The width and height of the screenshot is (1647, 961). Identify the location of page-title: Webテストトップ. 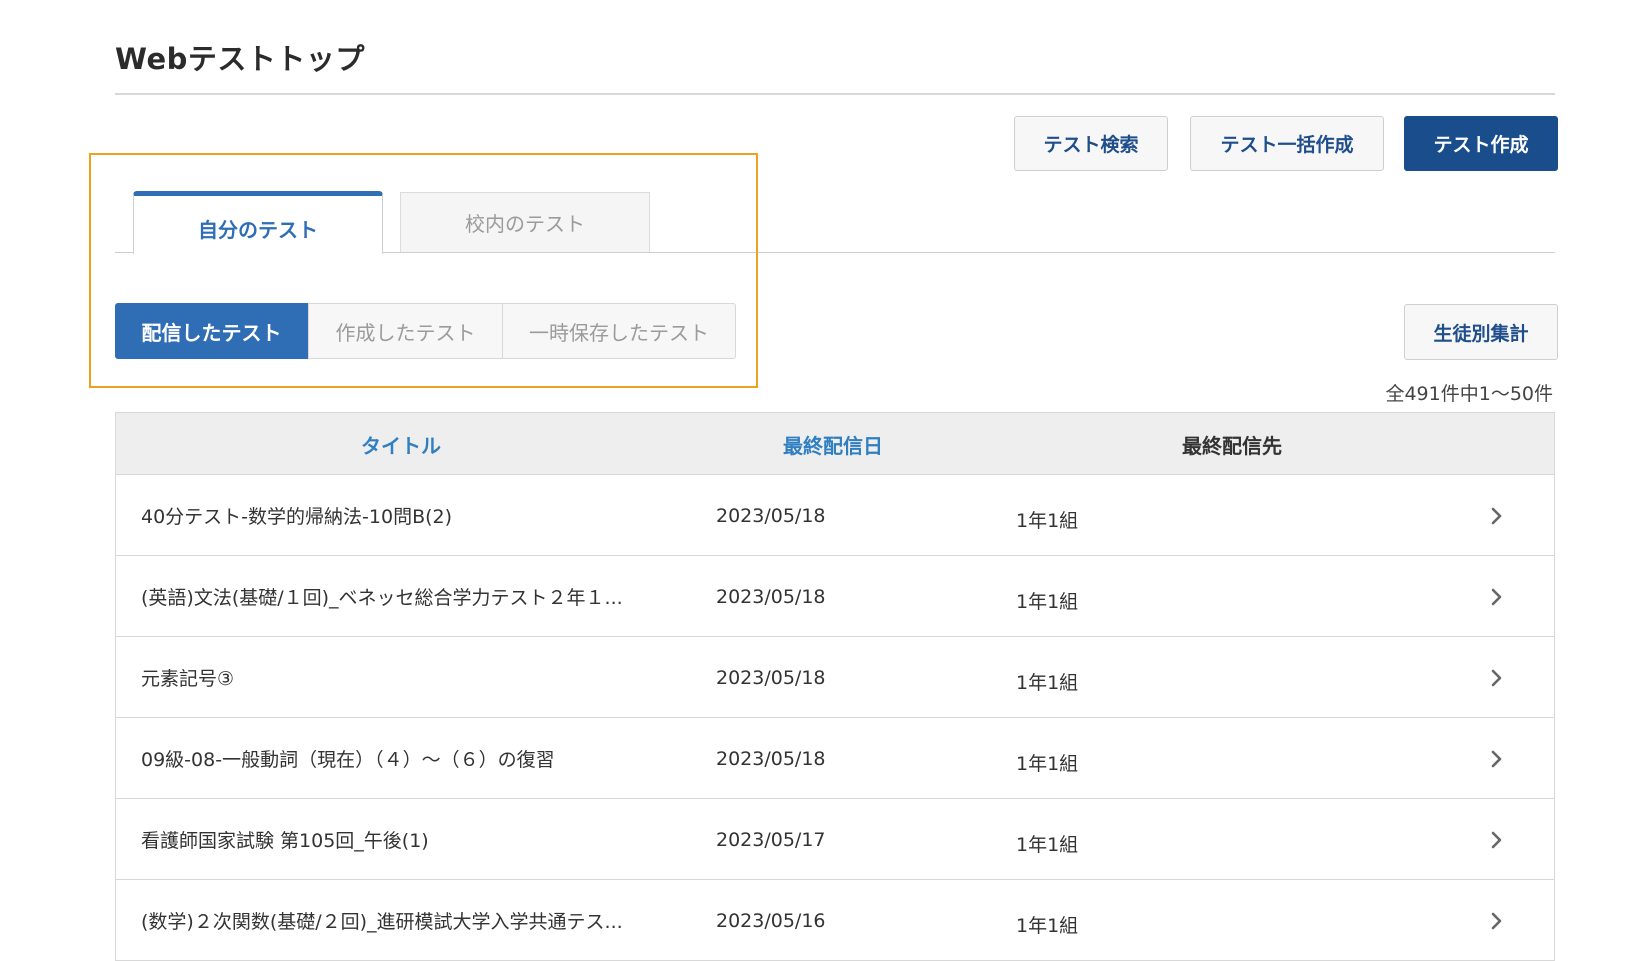
(240, 59).